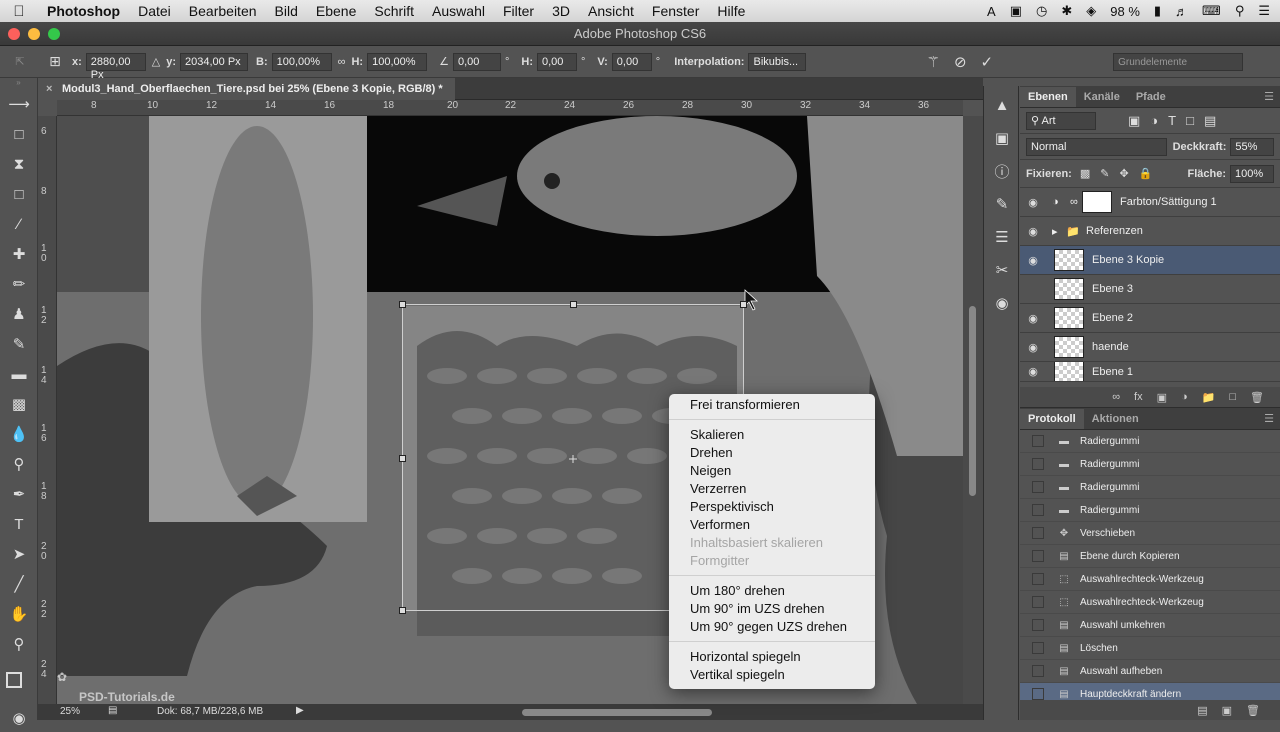  I want to click on menu-bild: Bild, so click(286, 11).